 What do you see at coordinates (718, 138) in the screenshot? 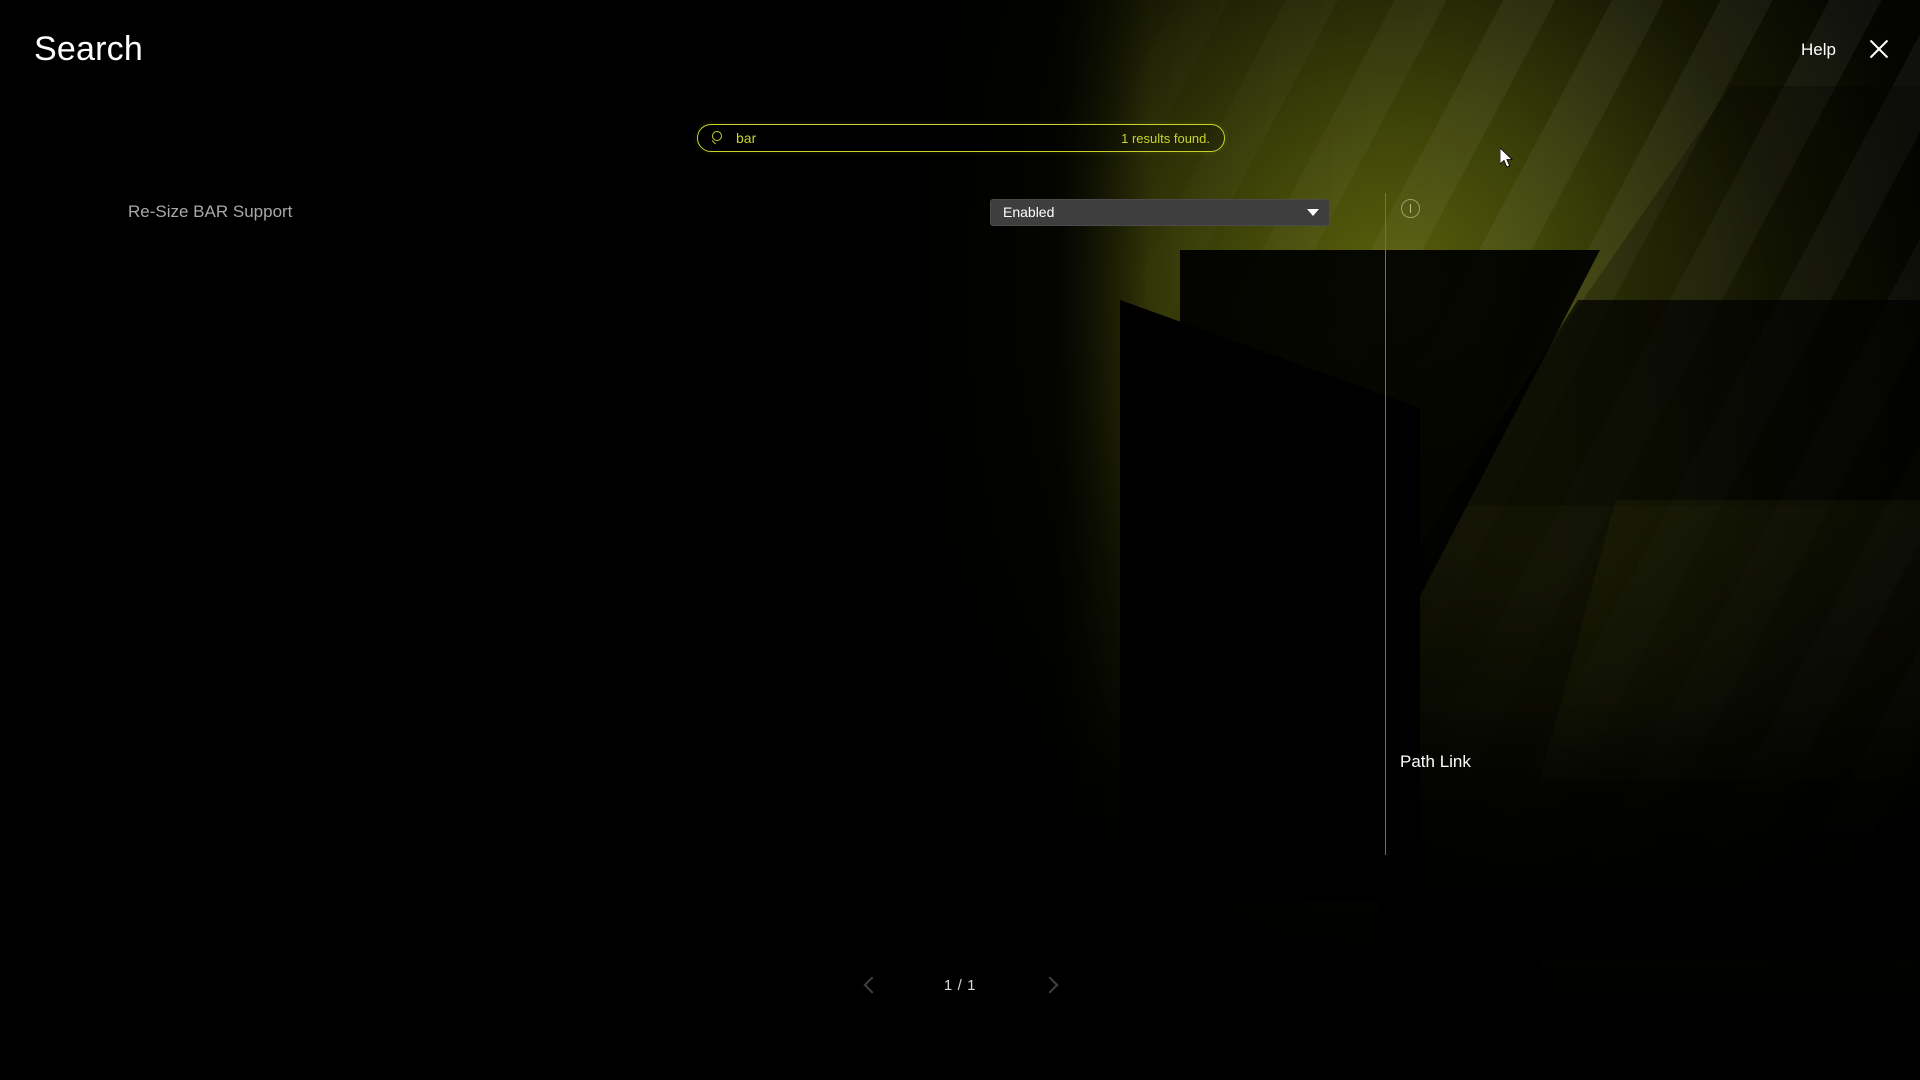
I see `search-icon` at bounding box center [718, 138].